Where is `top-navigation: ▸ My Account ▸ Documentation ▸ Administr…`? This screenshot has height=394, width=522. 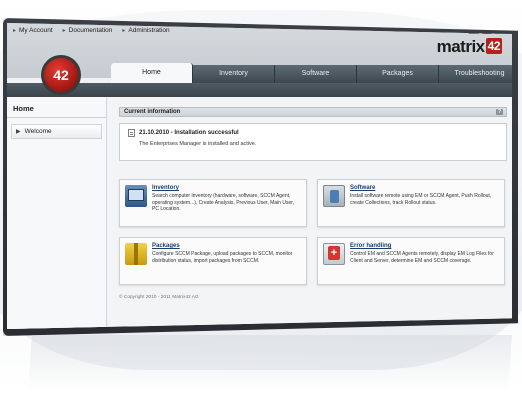
top-navigation: ▸ My Account ▸ Documentation ▸ Administr… is located at coordinates (91, 30).